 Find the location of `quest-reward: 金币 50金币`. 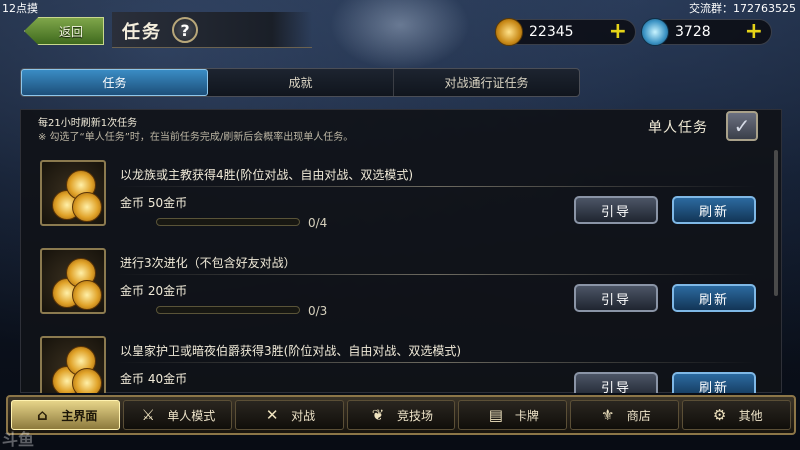

quest-reward: 金币 50金币 is located at coordinates (154, 203).